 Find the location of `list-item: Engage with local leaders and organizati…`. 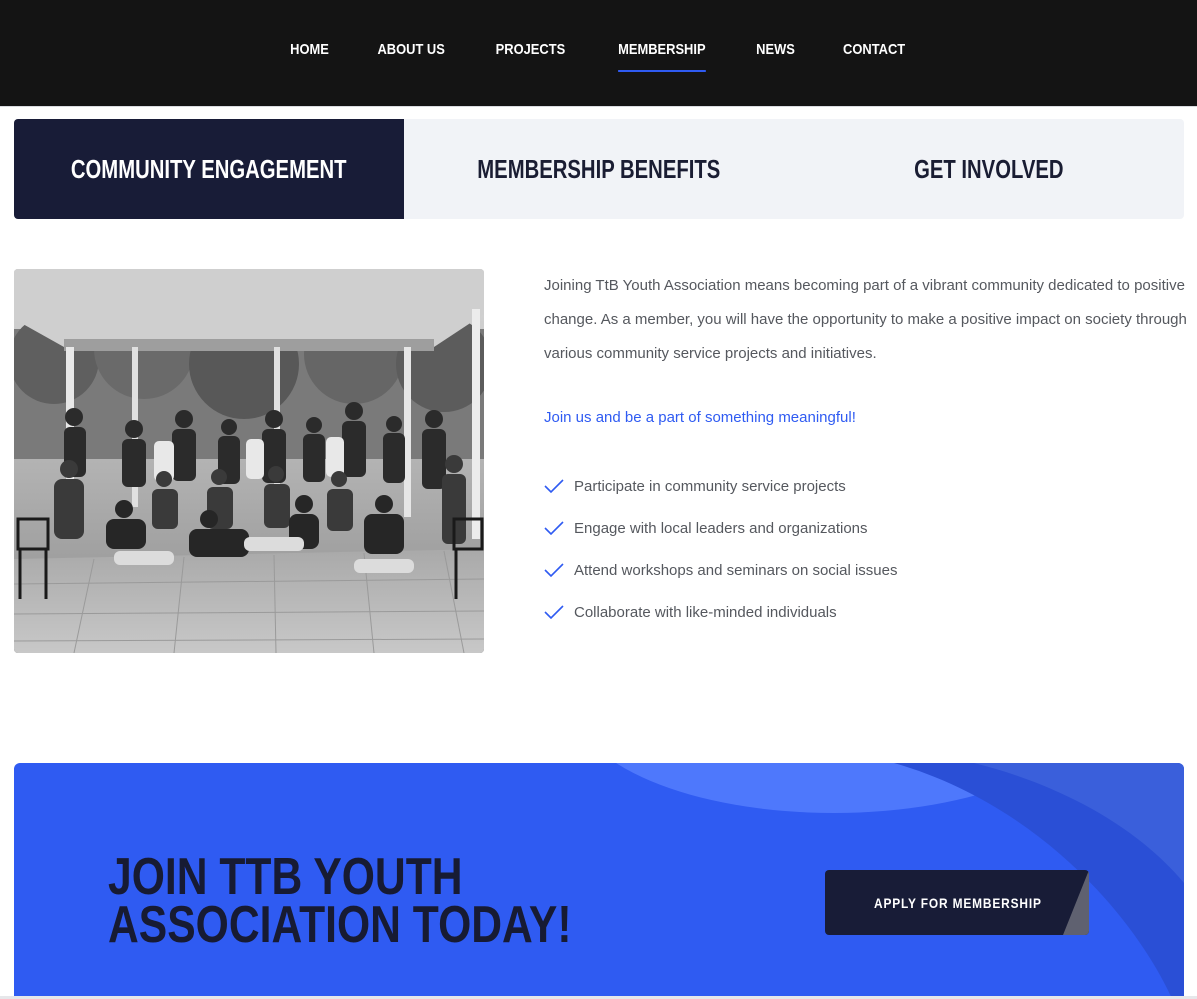

list-item: Engage with local leaders and organizati… is located at coordinates (866, 528).